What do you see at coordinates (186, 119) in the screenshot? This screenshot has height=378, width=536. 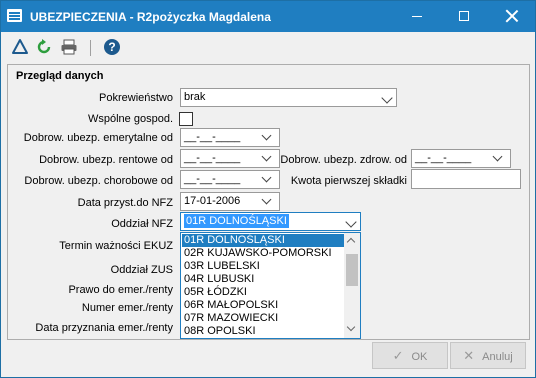 I see `shared-household-checkbox` at bounding box center [186, 119].